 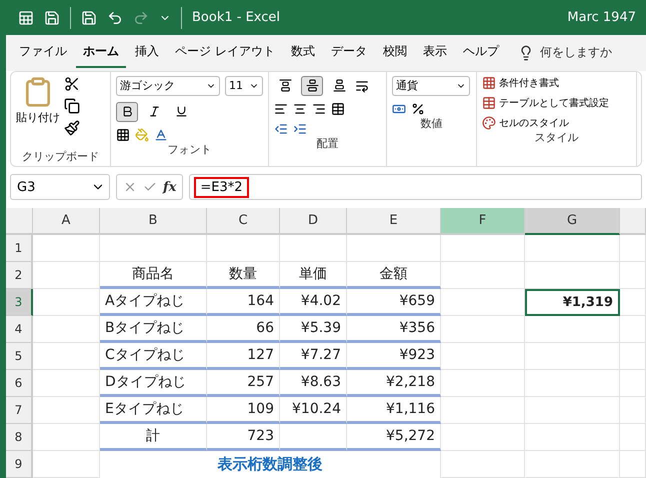 I want to click on undo-icon, so click(x=115, y=18).